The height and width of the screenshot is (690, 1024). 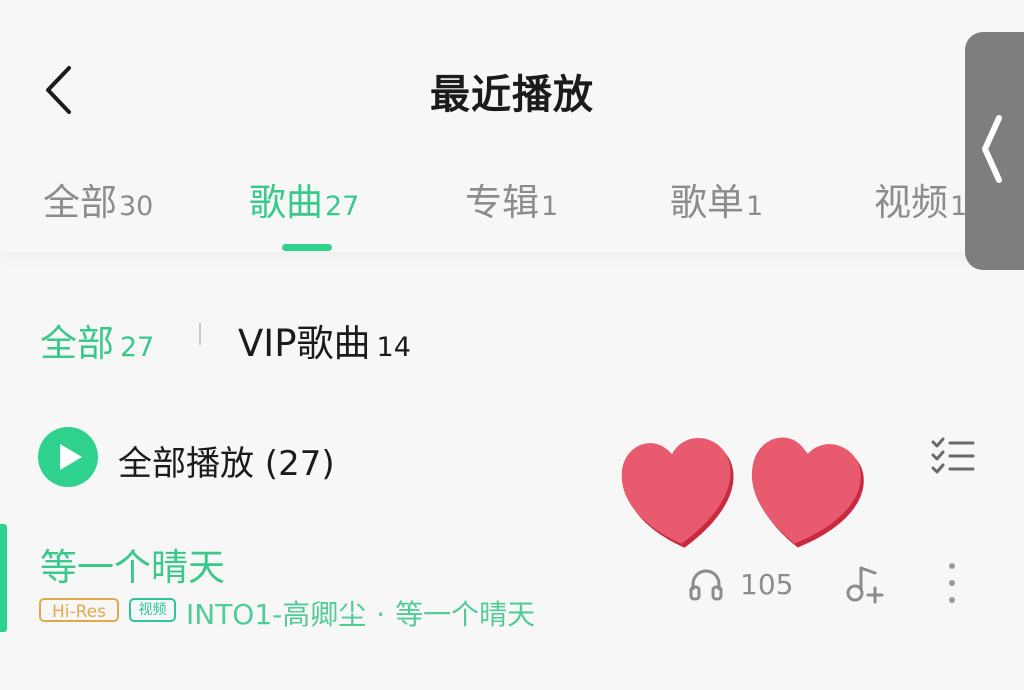 I want to click on filter-count: 27, so click(x=137, y=347).